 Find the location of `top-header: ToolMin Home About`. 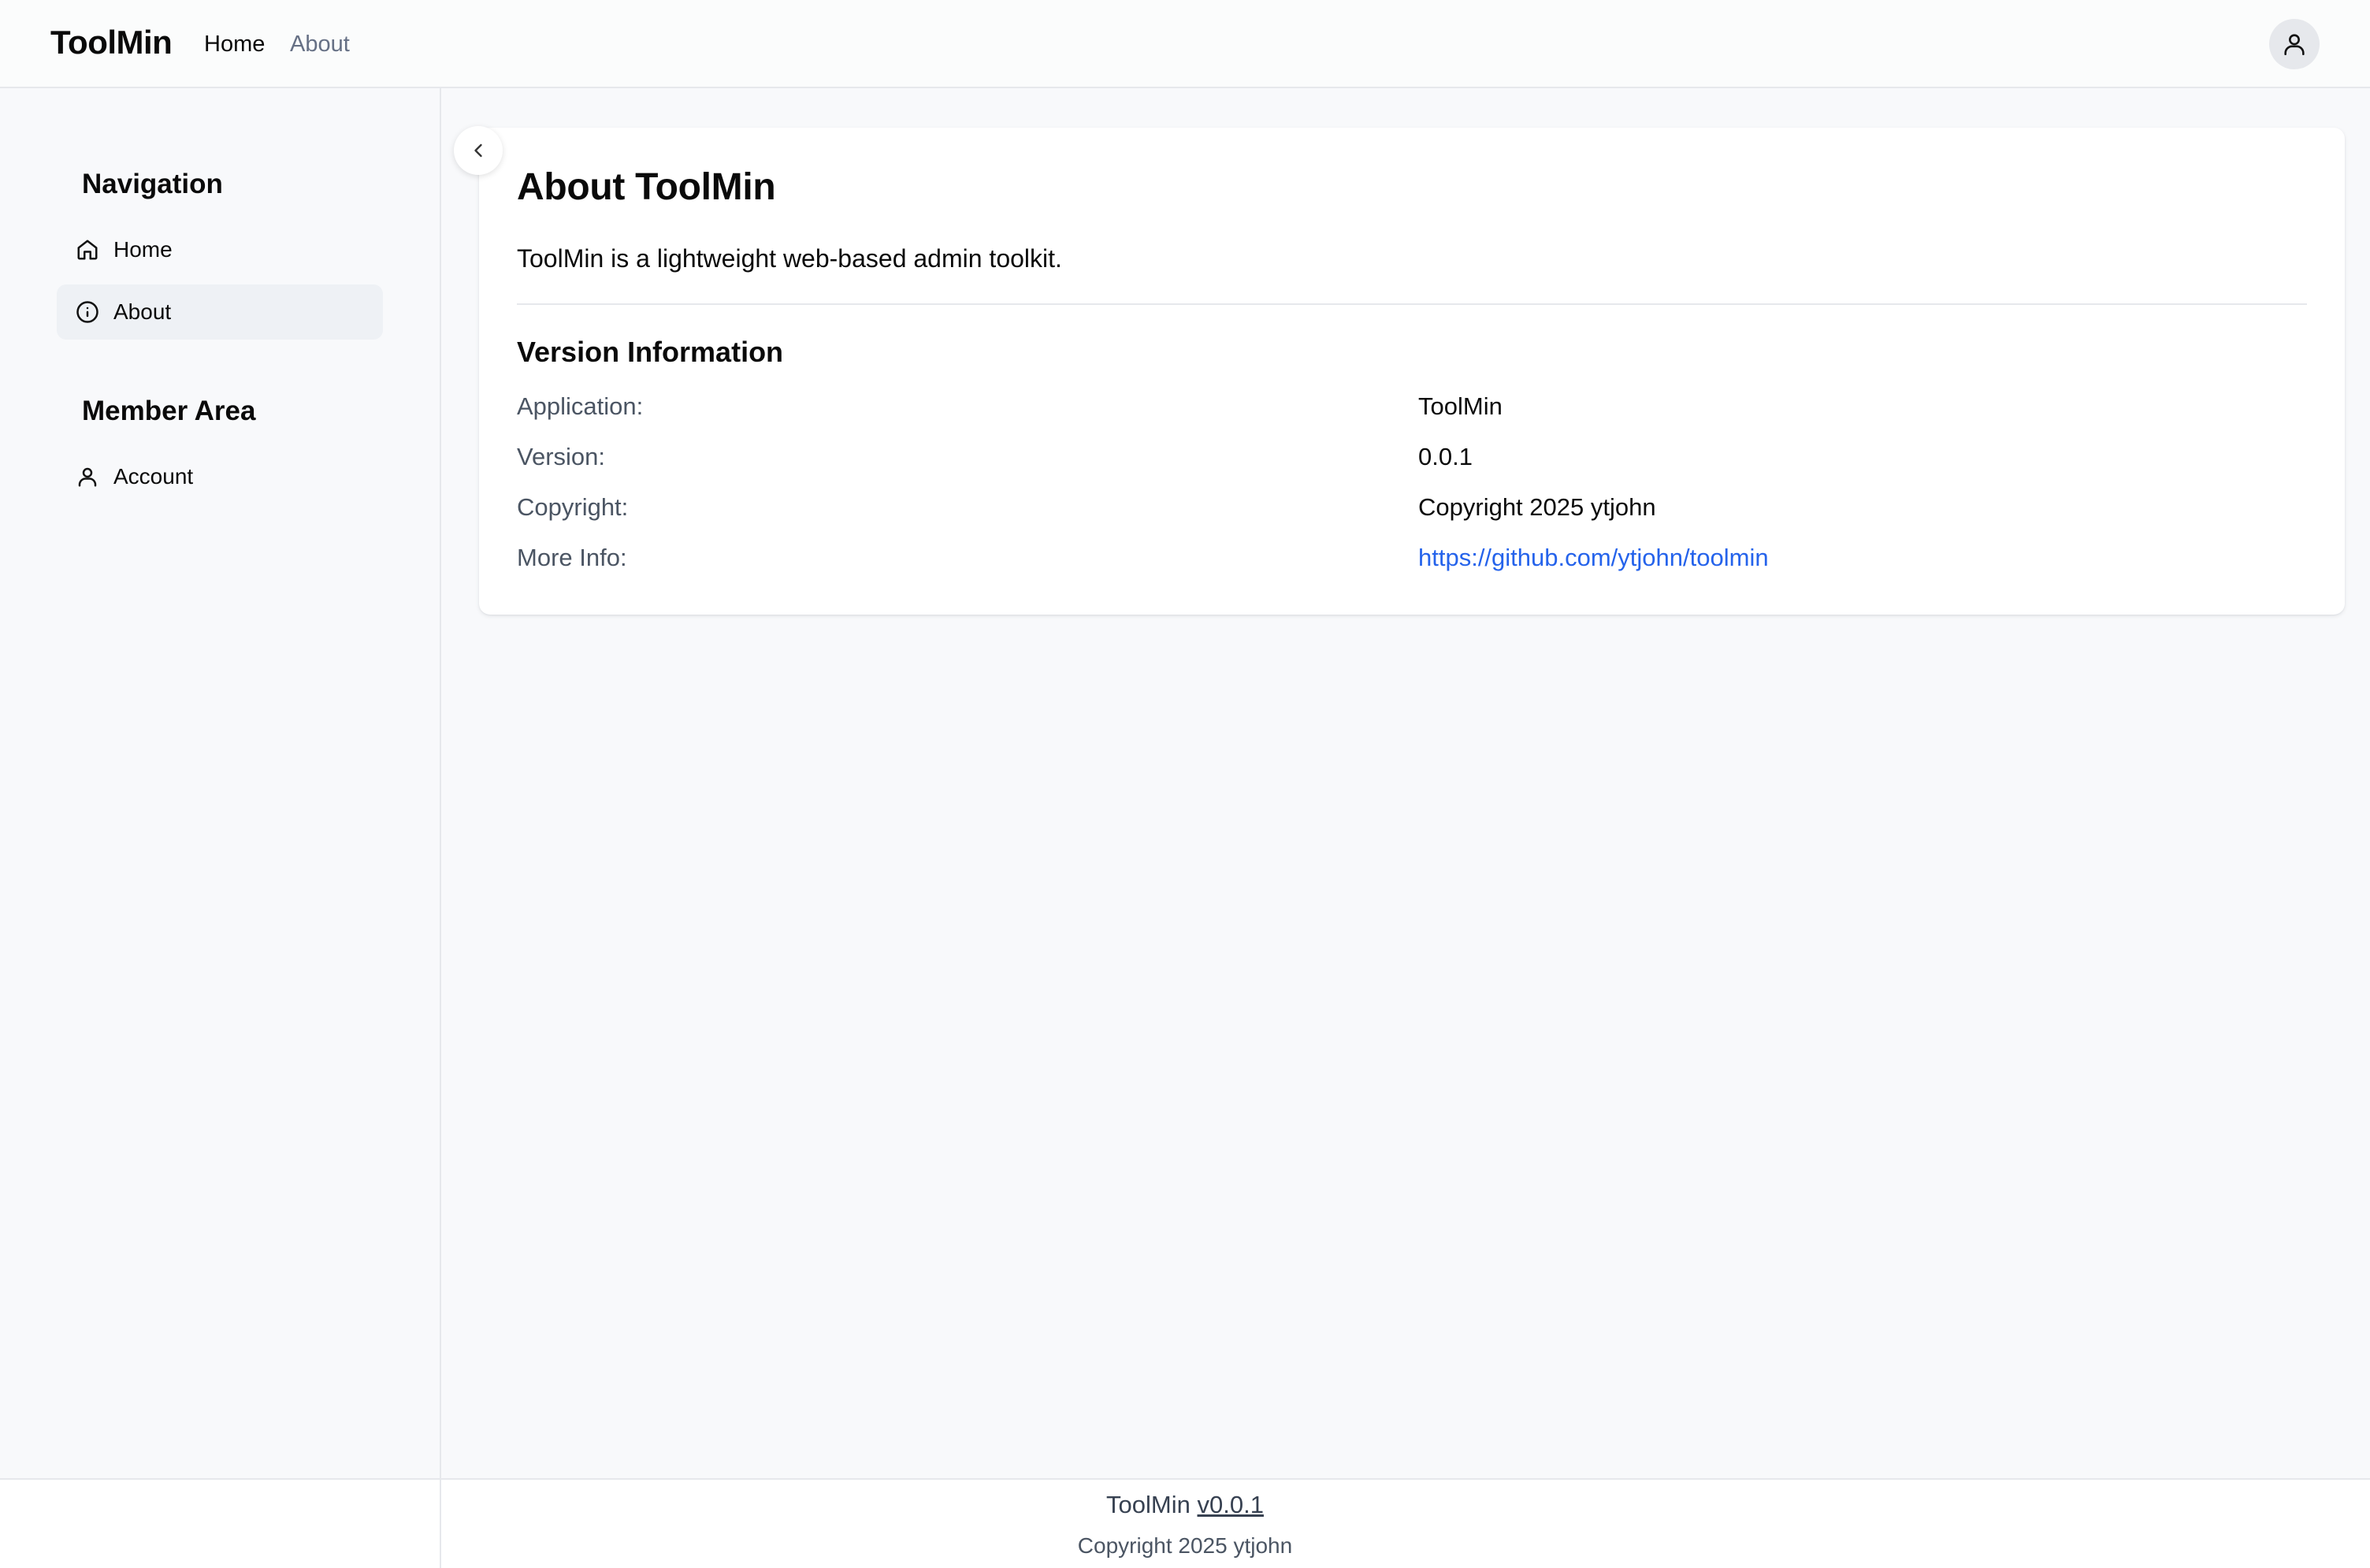

top-header: ToolMin Home About is located at coordinates (1185, 44).